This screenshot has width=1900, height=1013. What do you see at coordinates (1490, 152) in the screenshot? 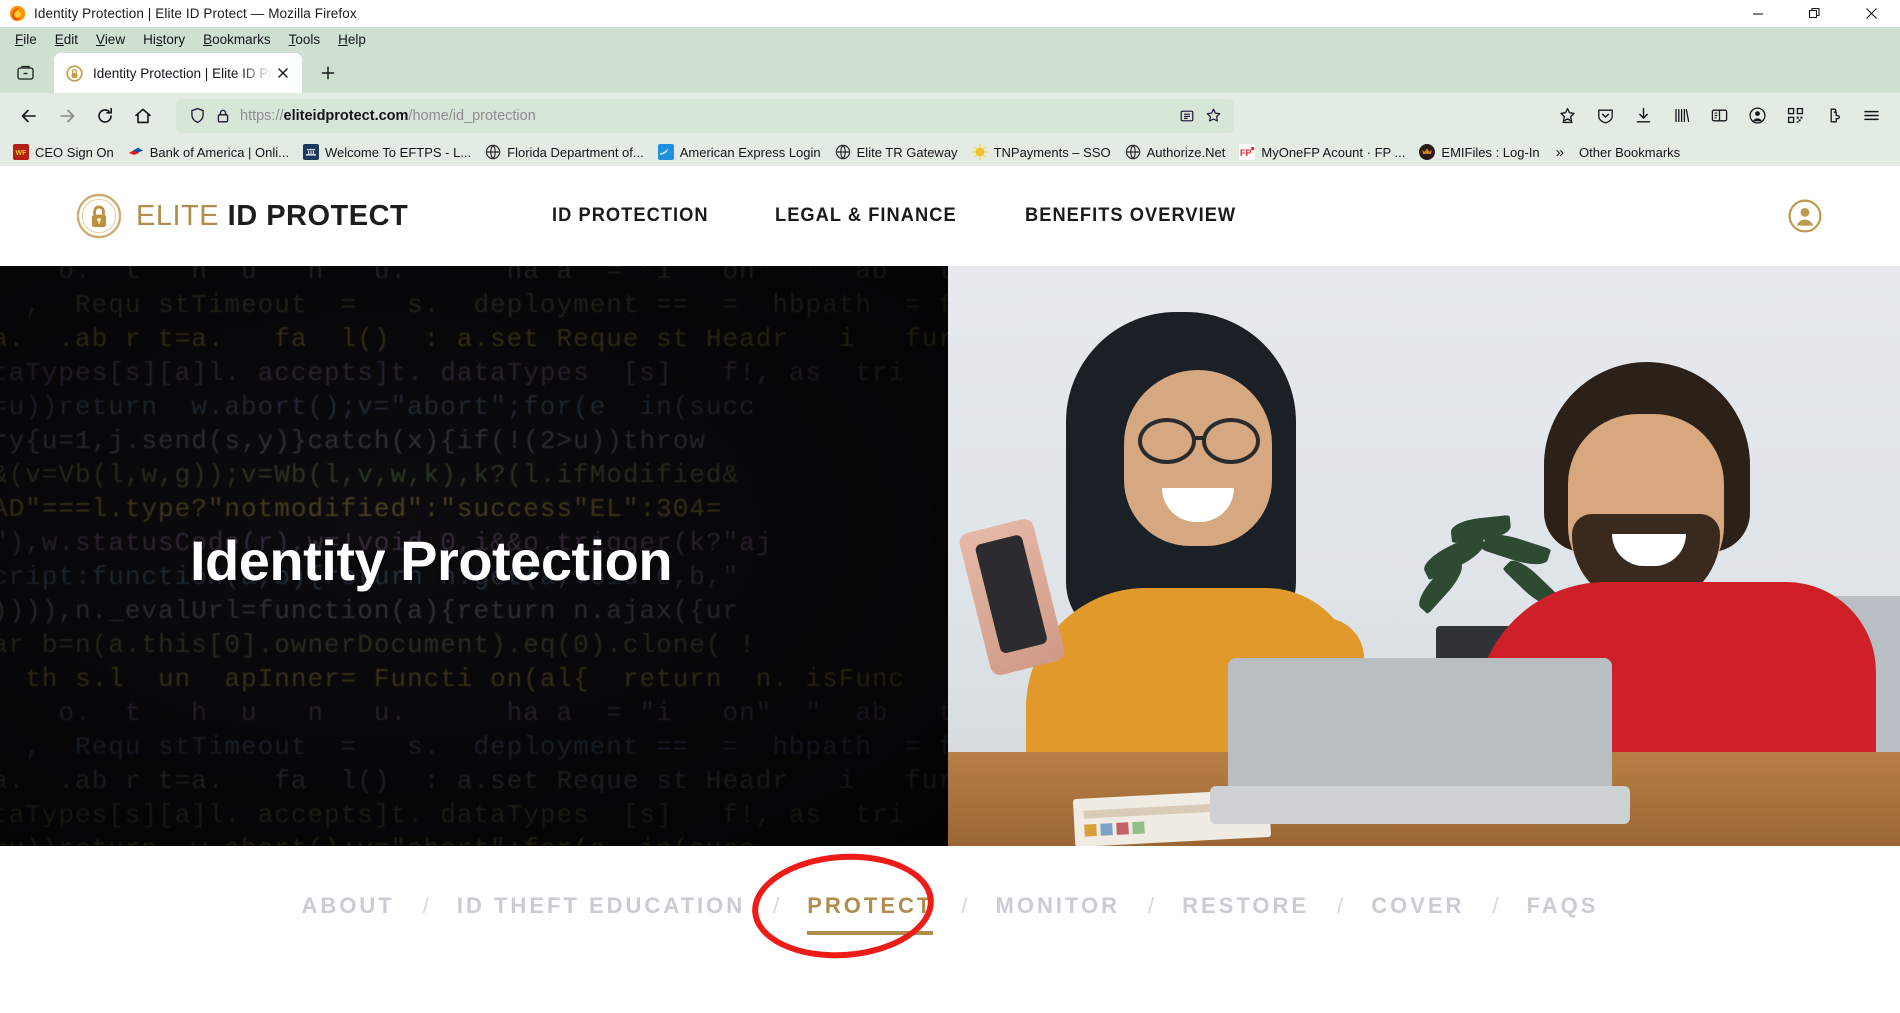
I see `bookmark-label: EMIFiles : Log-In` at bounding box center [1490, 152].